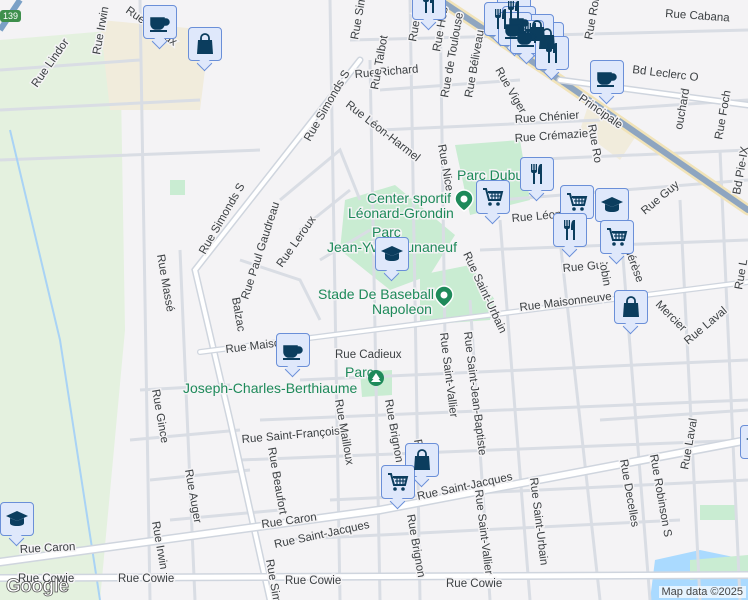  I want to click on street-label: Rue Maiso, so click(253, 346).